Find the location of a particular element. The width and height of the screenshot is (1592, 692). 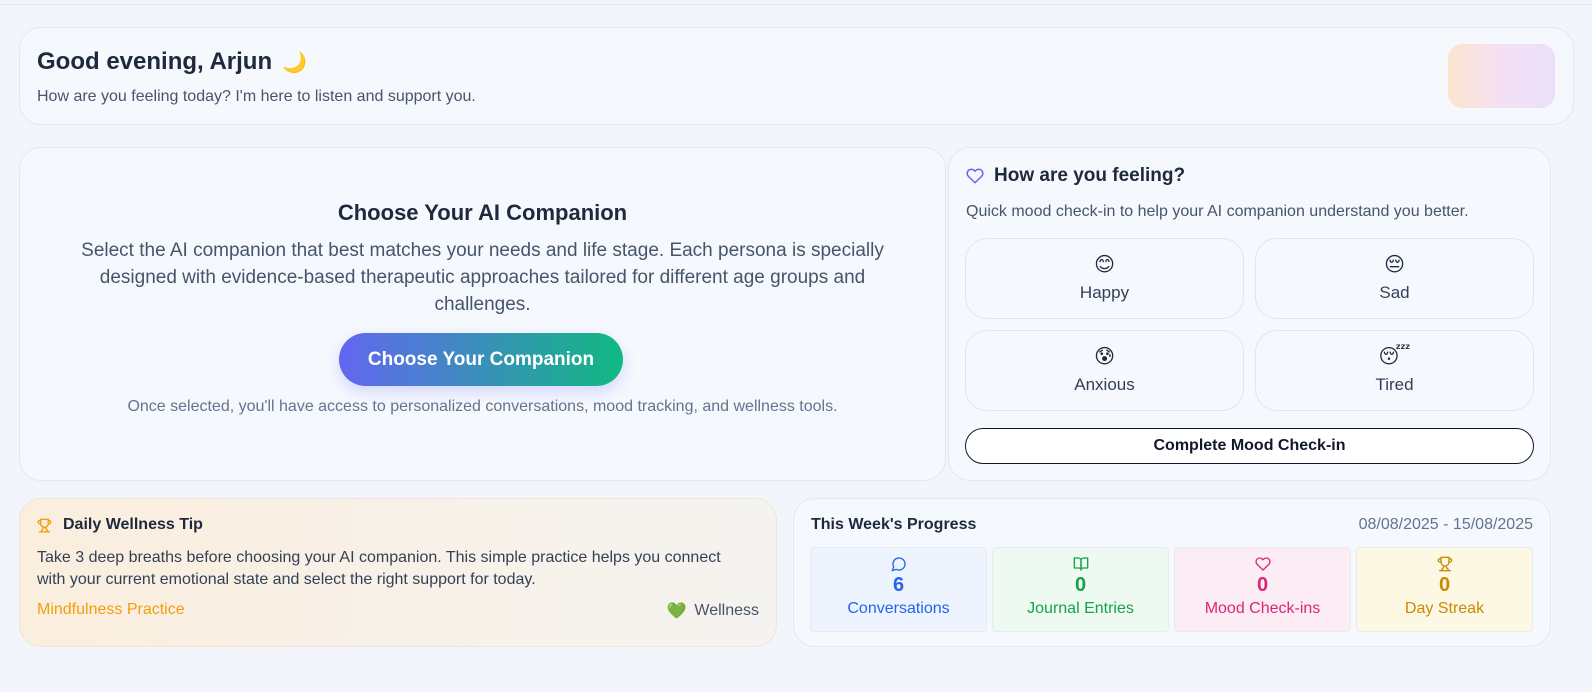

choose-companion-button: Choose Your Companion is located at coordinates (481, 359).